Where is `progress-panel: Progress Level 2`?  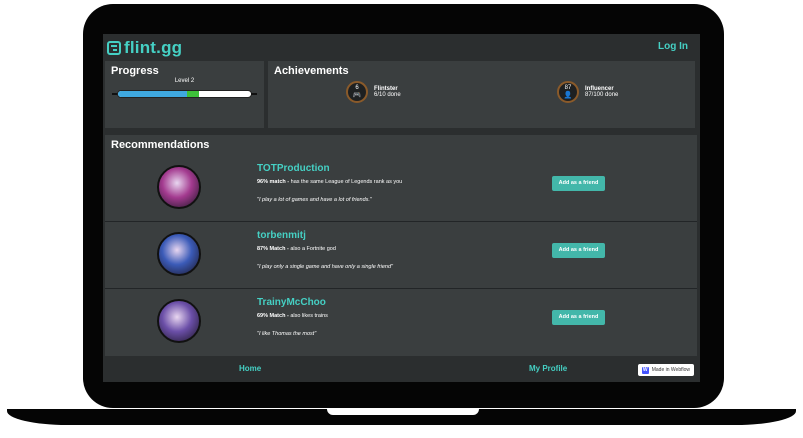
progress-panel: Progress Level 2 is located at coordinates (184, 94).